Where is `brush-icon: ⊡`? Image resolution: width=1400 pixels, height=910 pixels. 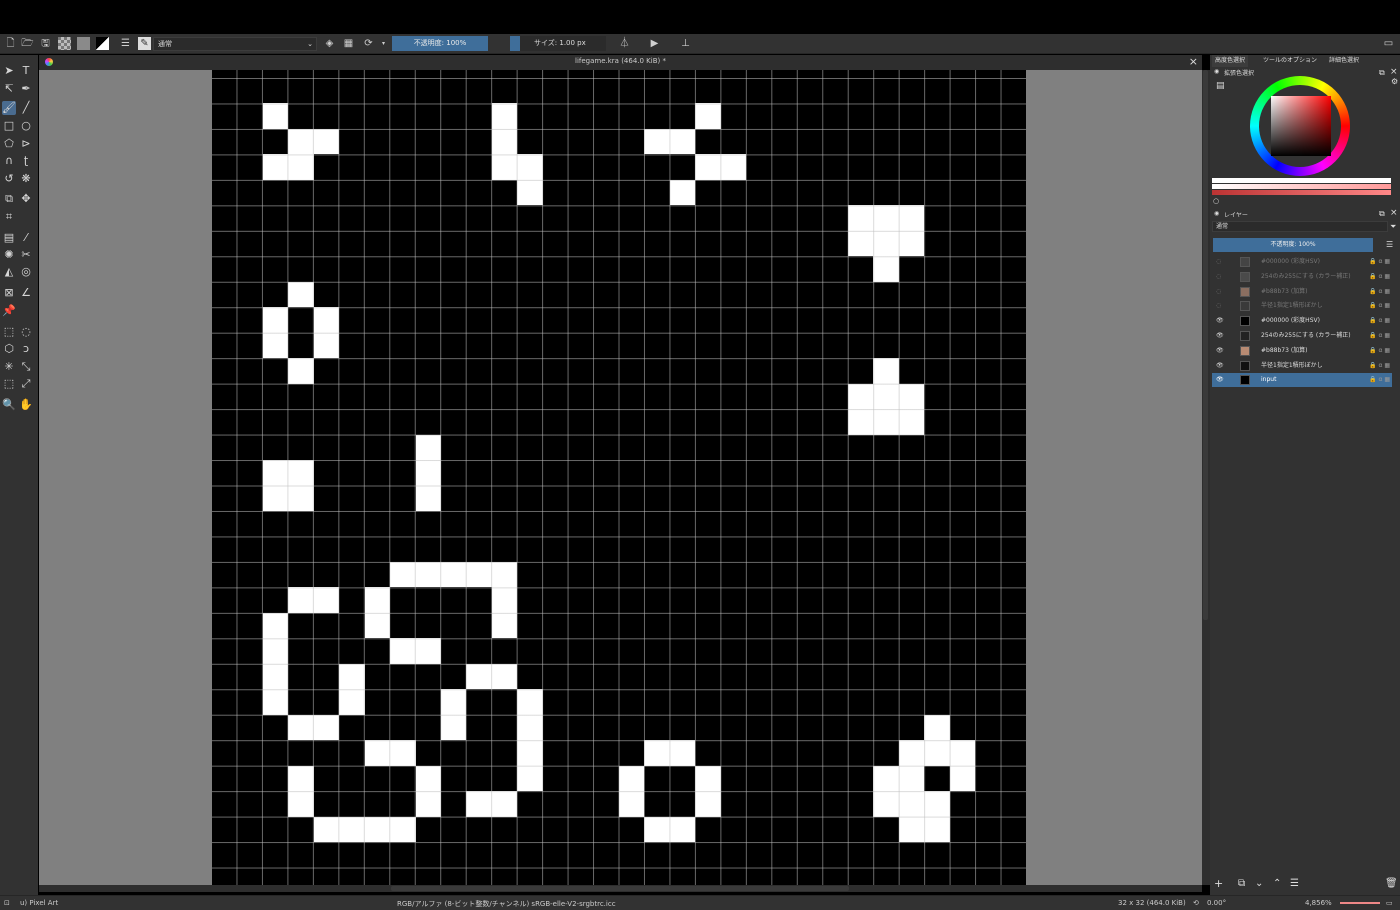
brush-icon: ⊡ is located at coordinates (7, 903).